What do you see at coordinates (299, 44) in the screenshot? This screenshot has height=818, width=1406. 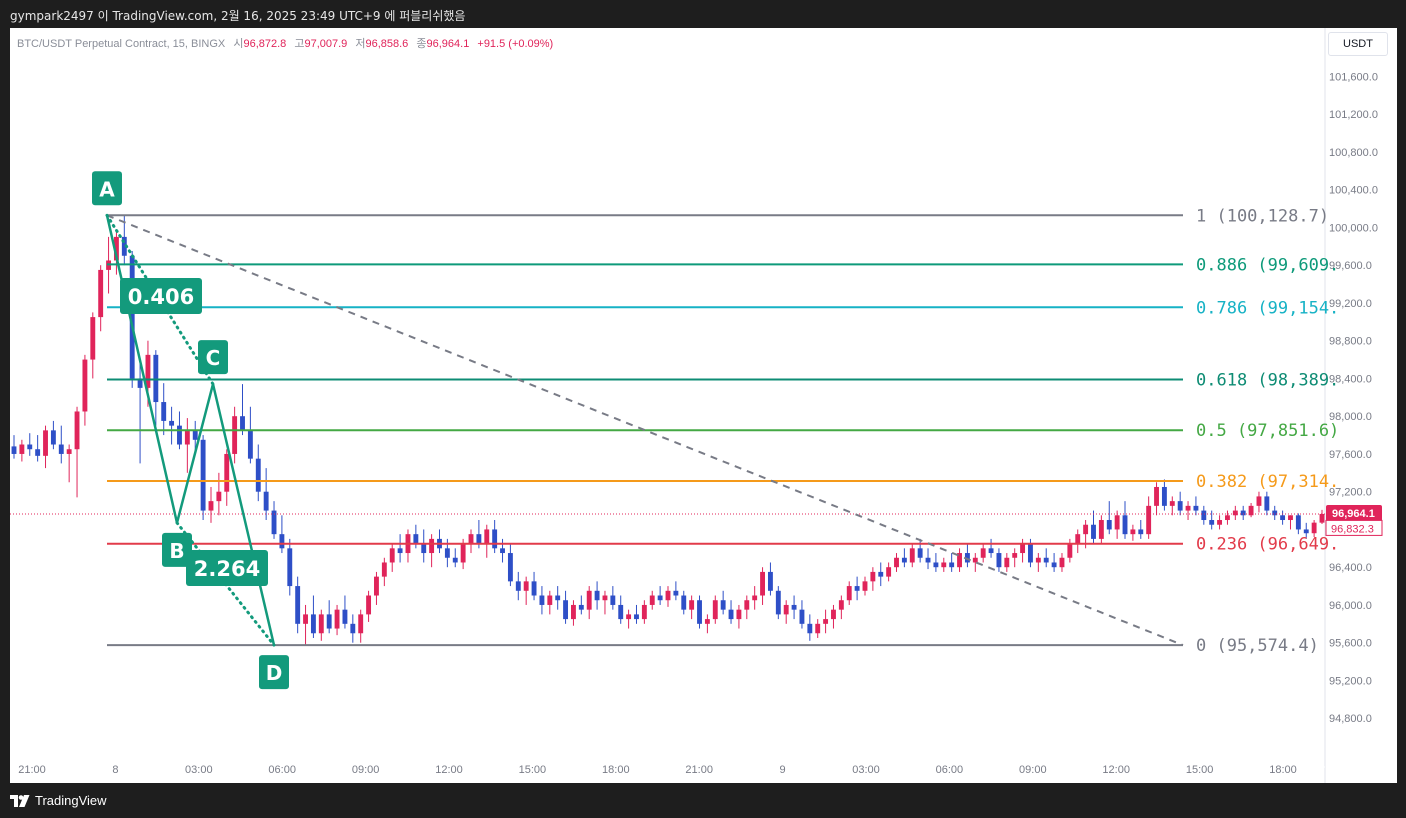 I see `high-label: 고` at bounding box center [299, 44].